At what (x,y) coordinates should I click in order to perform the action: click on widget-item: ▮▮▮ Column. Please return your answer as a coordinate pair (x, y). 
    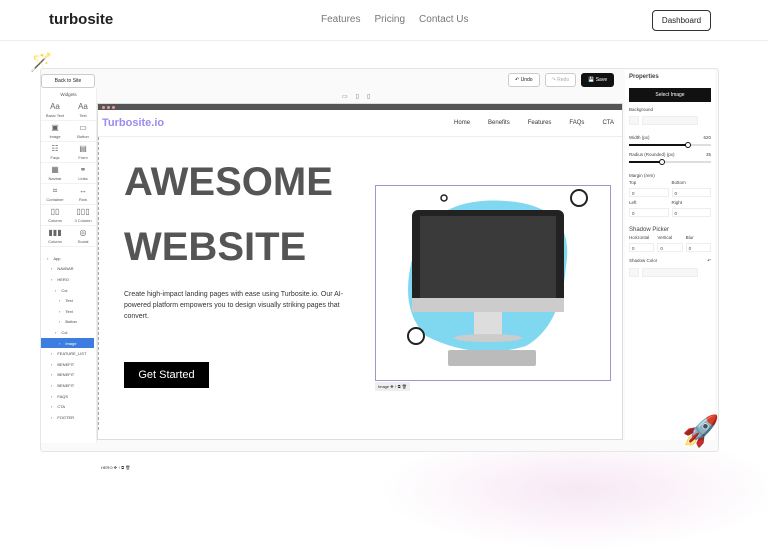
    Looking at the image, I should click on (55, 236).